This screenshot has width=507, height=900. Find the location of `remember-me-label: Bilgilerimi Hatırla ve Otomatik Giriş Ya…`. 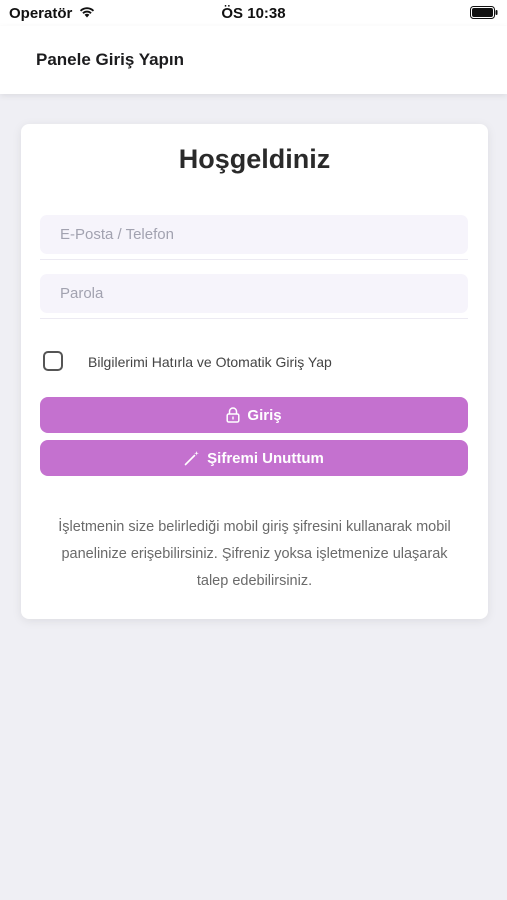

remember-me-label: Bilgilerimi Hatırla ve Otomatik Giriş Ya… is located at coordinates (210, 362).